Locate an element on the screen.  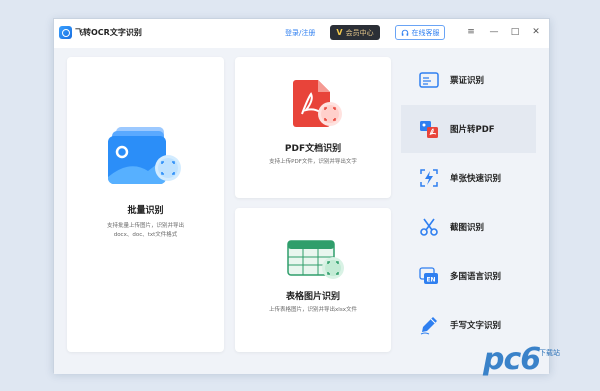
lightning-scan-icon is located at coordinates (429, 178).